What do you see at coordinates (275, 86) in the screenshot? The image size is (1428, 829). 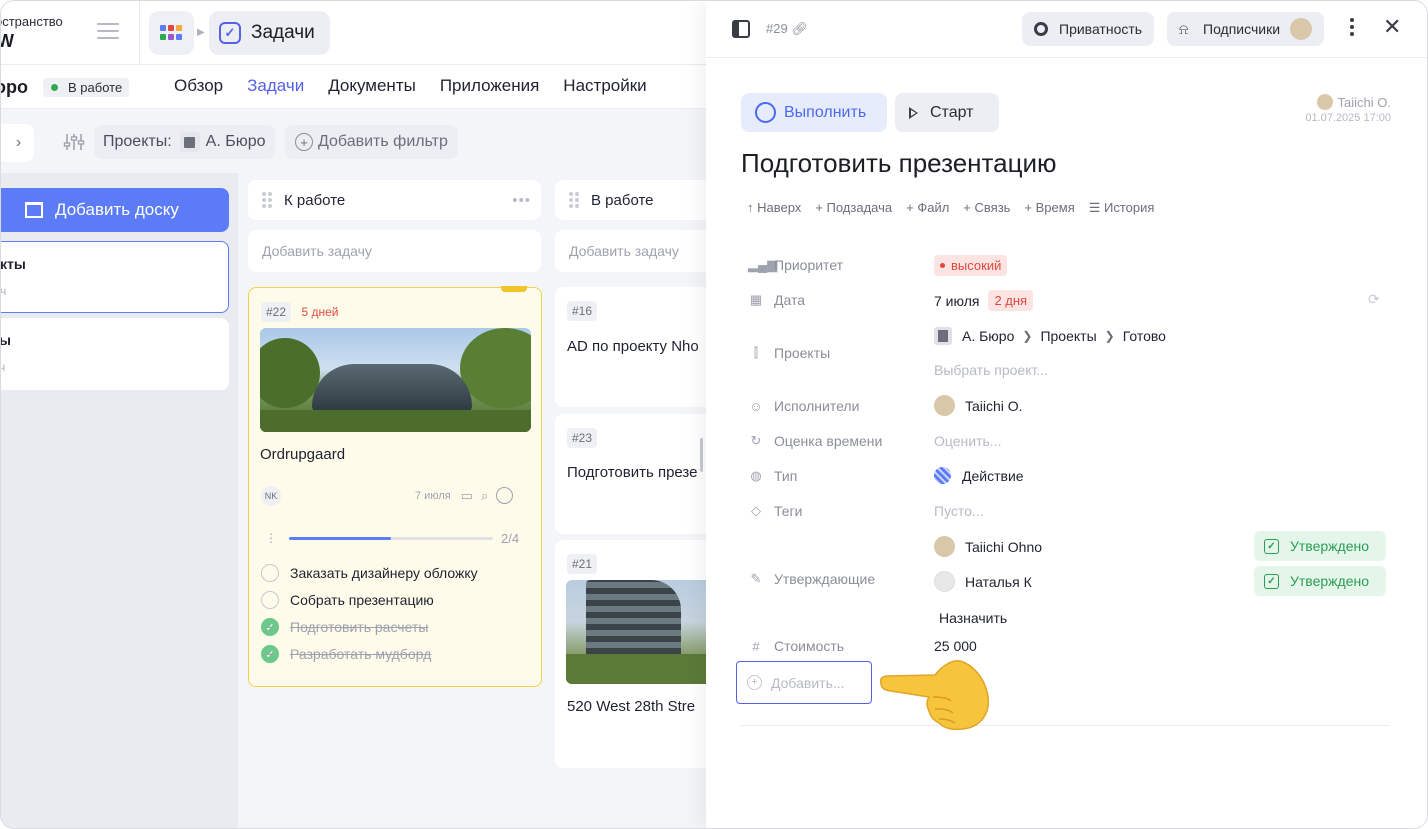 I see `tab-tasks: Задачи` at bounding box center [275, 86].